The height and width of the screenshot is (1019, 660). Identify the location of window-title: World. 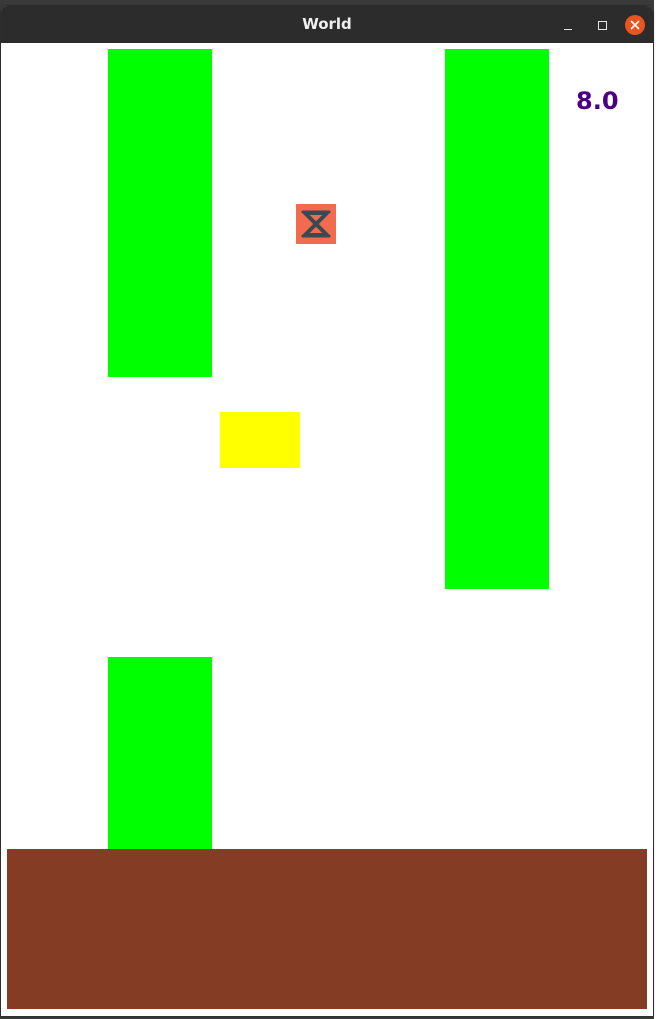
(327, 24).